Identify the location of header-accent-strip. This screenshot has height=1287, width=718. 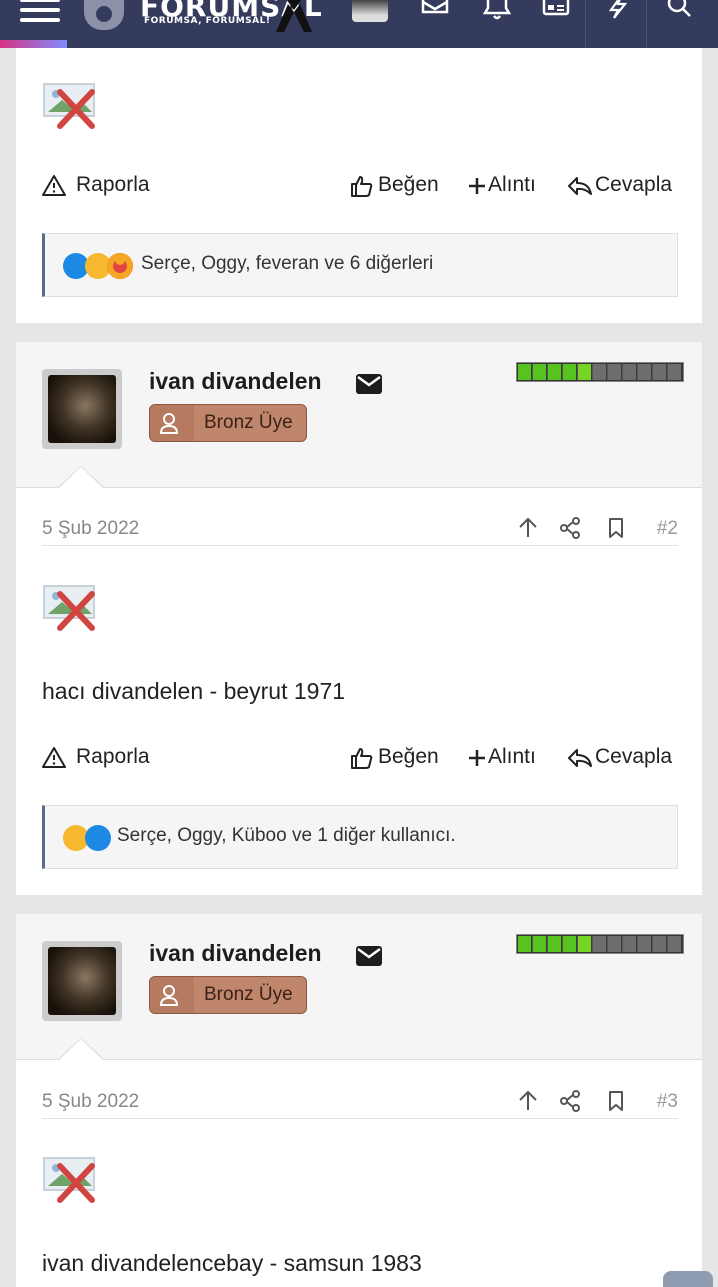
(33, 44).